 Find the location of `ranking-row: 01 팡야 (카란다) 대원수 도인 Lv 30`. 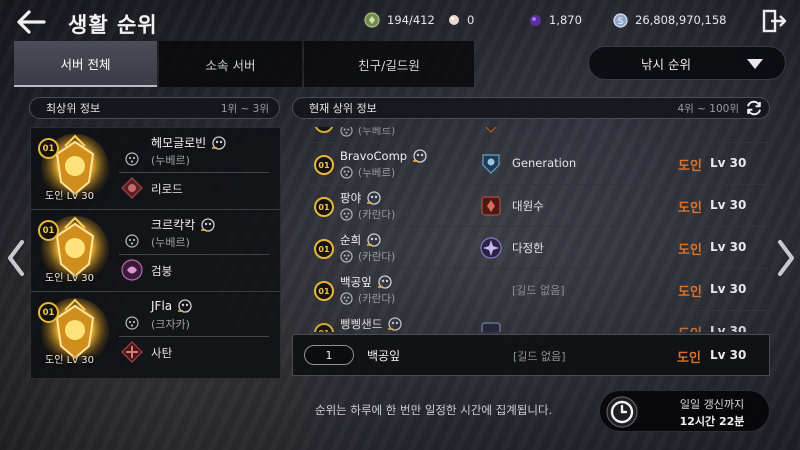

ranking-row: 01 팡야 (카란다) 대원수 도인 Lv 30 is located at coordinates (538, 206).